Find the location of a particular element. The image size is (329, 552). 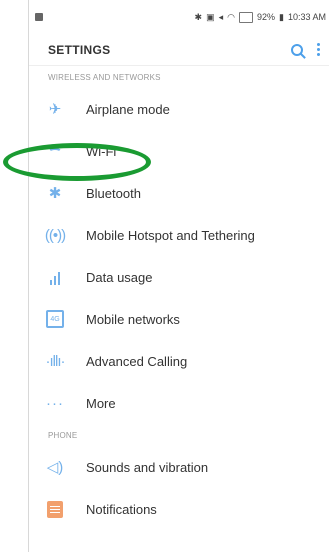

settings-item-notifications: Notifications is located at coordinates (179, 509).